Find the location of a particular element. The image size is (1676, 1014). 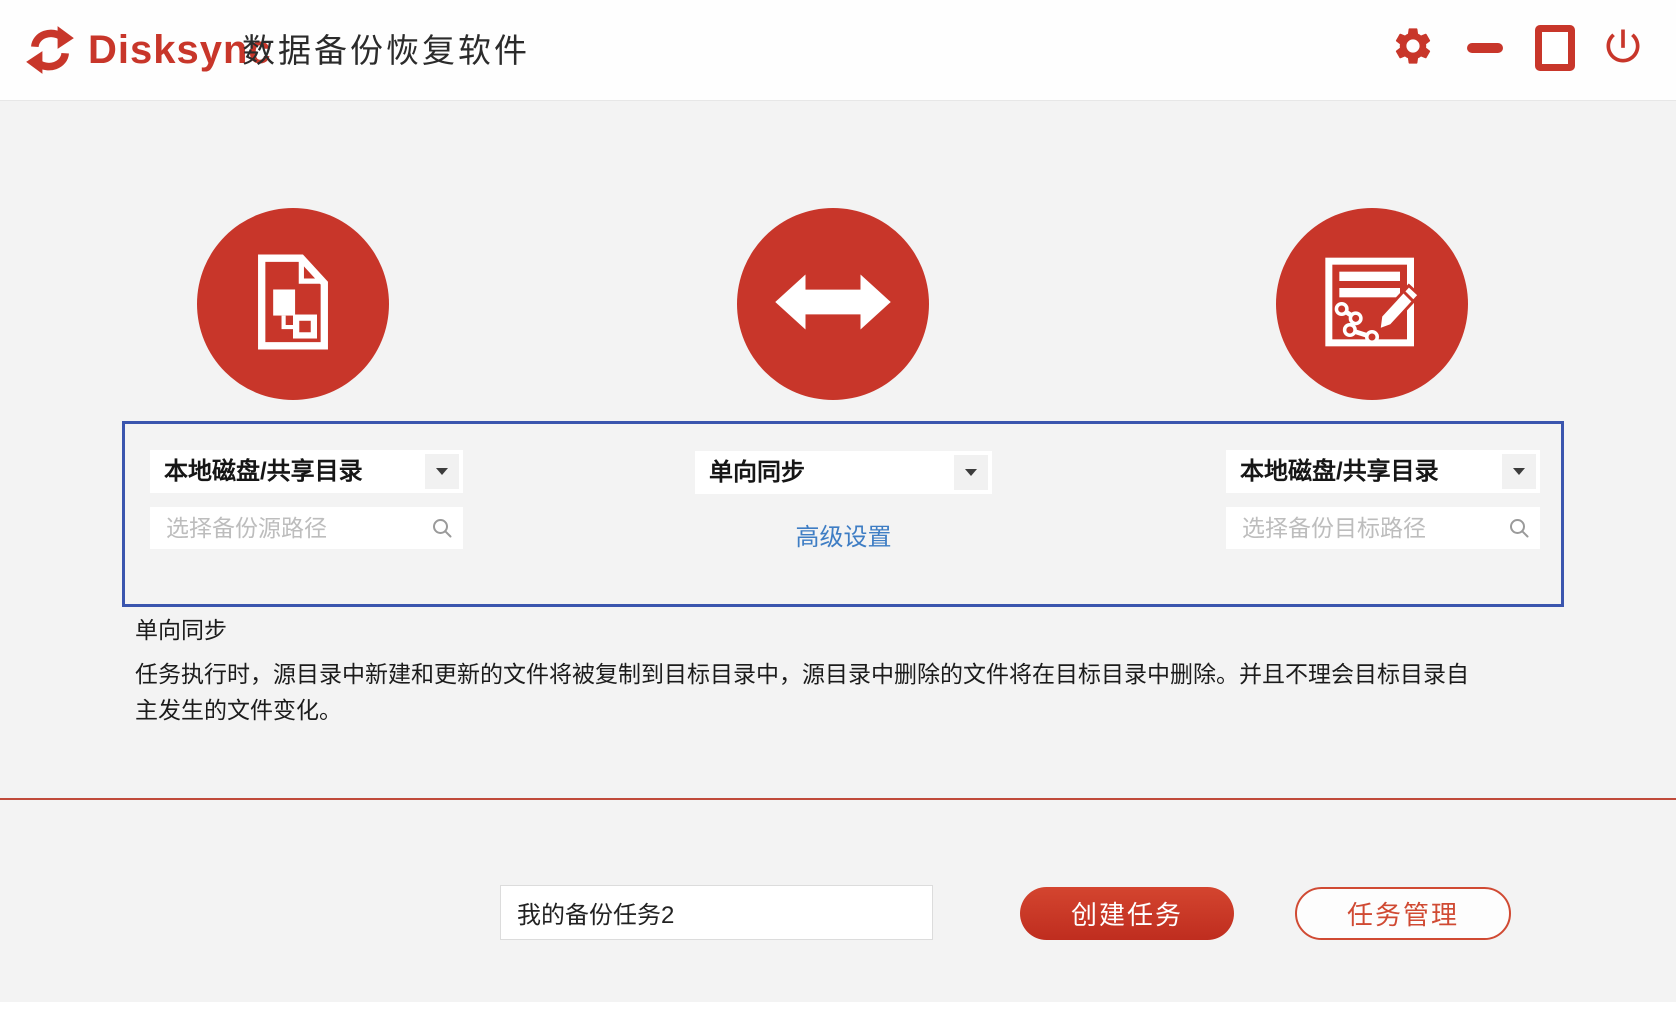

power-button is located at coordinates (1623, 48).